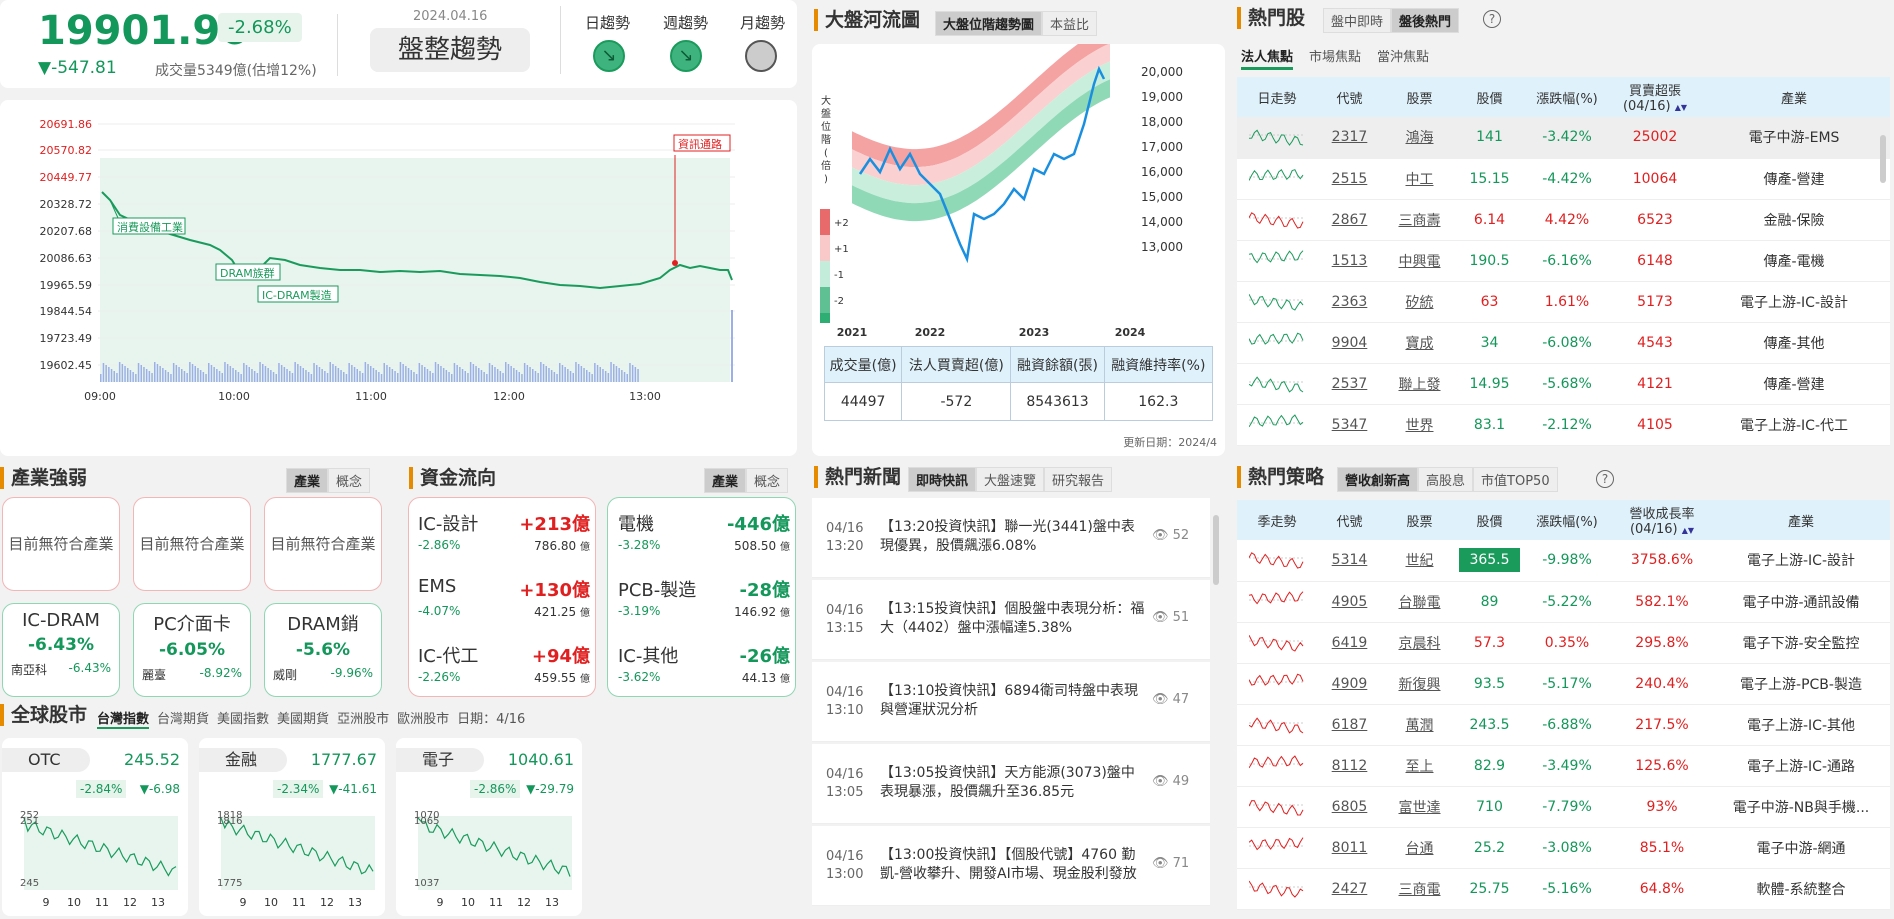  I want to click on tab-river-pe: 本益比, so click(1070, 23).